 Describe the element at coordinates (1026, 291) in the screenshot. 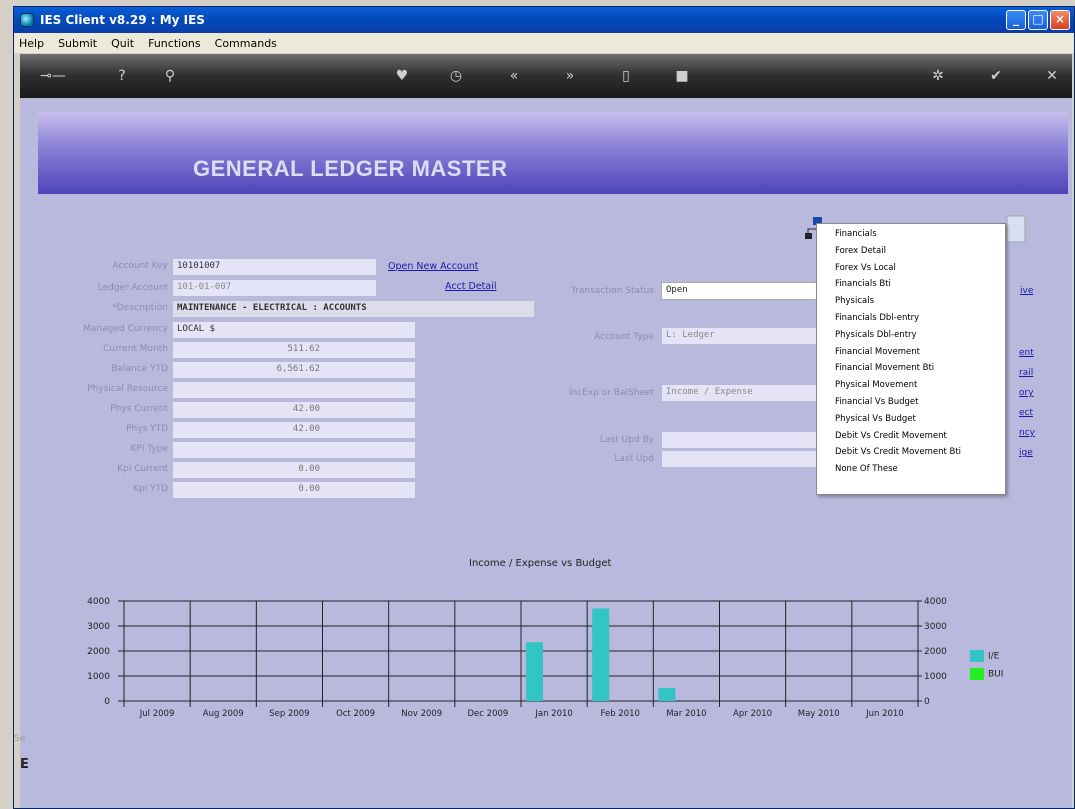

I see `side-link-1: ive` at that location.